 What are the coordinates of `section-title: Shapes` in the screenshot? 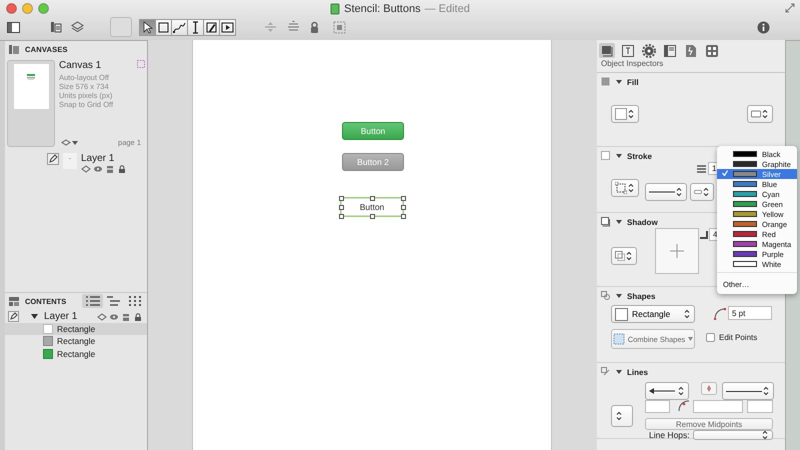 It's located at (641, 296).